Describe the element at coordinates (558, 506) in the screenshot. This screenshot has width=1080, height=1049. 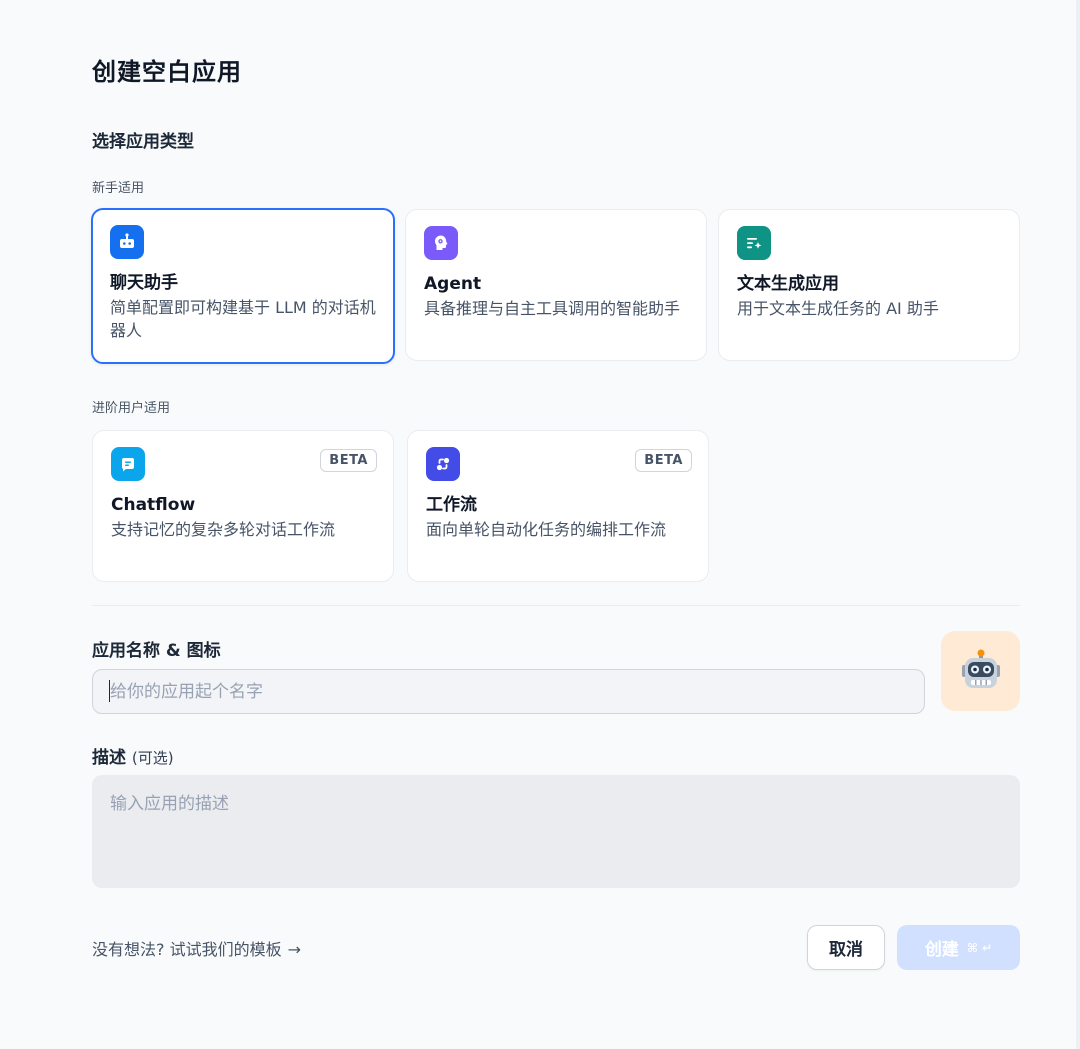
I see `app-type-card-workflow: BETA 工作流 面向单轮自动化任务的编排工作流` at that location.